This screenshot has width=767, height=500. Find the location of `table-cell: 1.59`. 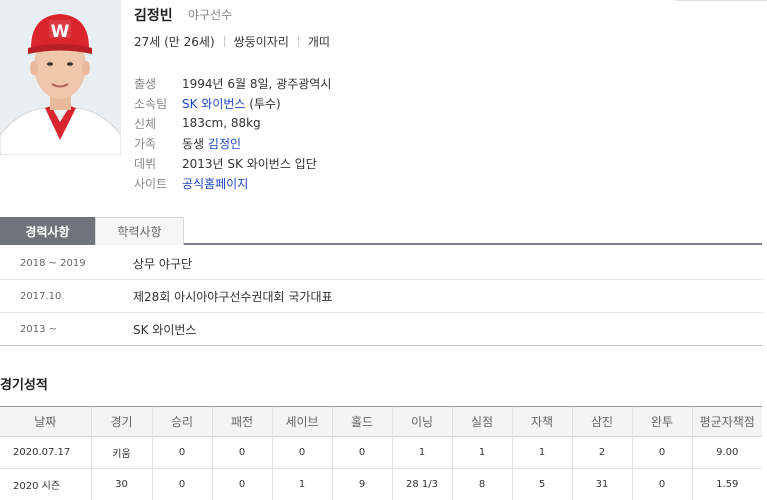

table-cell: 1.59 is located at coordinates (726, 484).